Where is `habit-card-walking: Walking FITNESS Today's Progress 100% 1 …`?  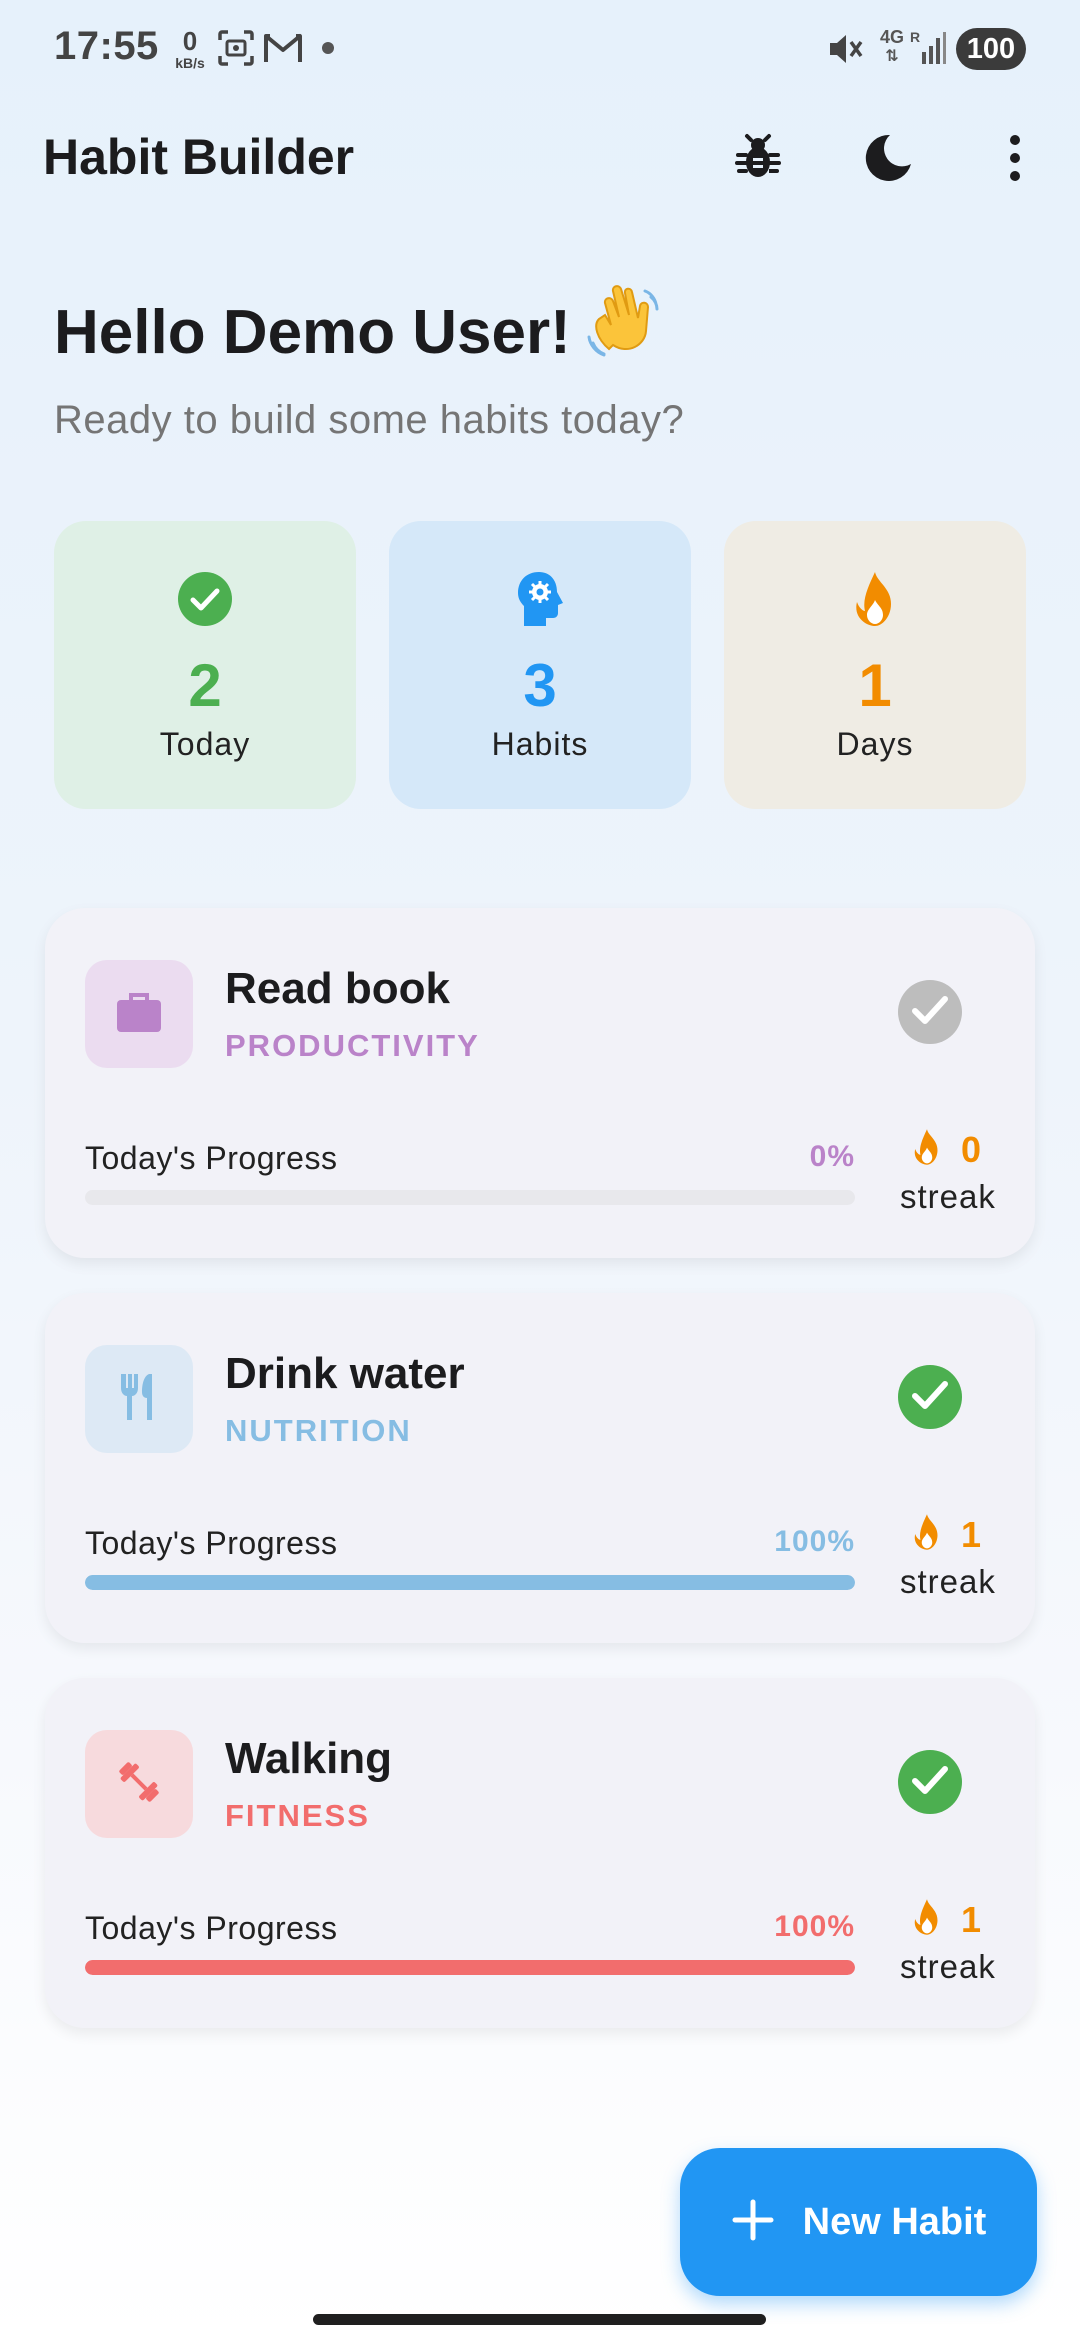
habit-card-walking: Walking FITNESS Today's Progress 100% 1 … is located at coordinates (540, 1853).